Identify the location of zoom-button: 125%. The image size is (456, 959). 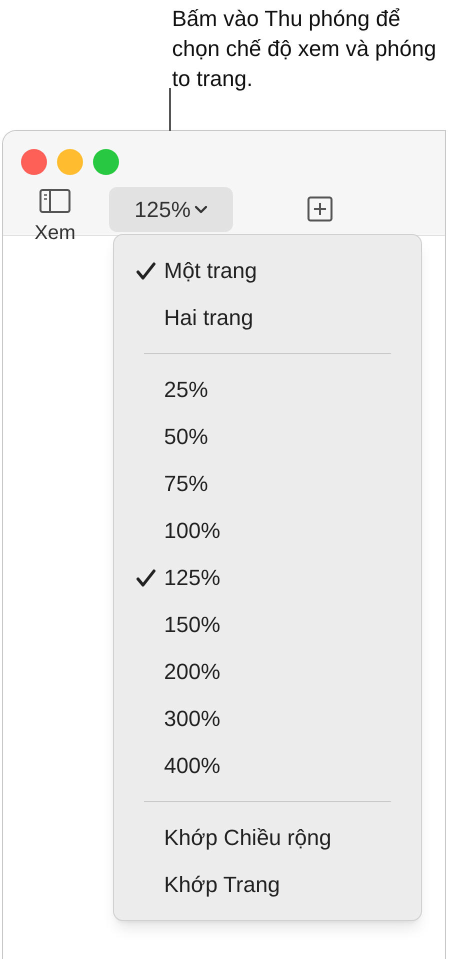
(171, 209).